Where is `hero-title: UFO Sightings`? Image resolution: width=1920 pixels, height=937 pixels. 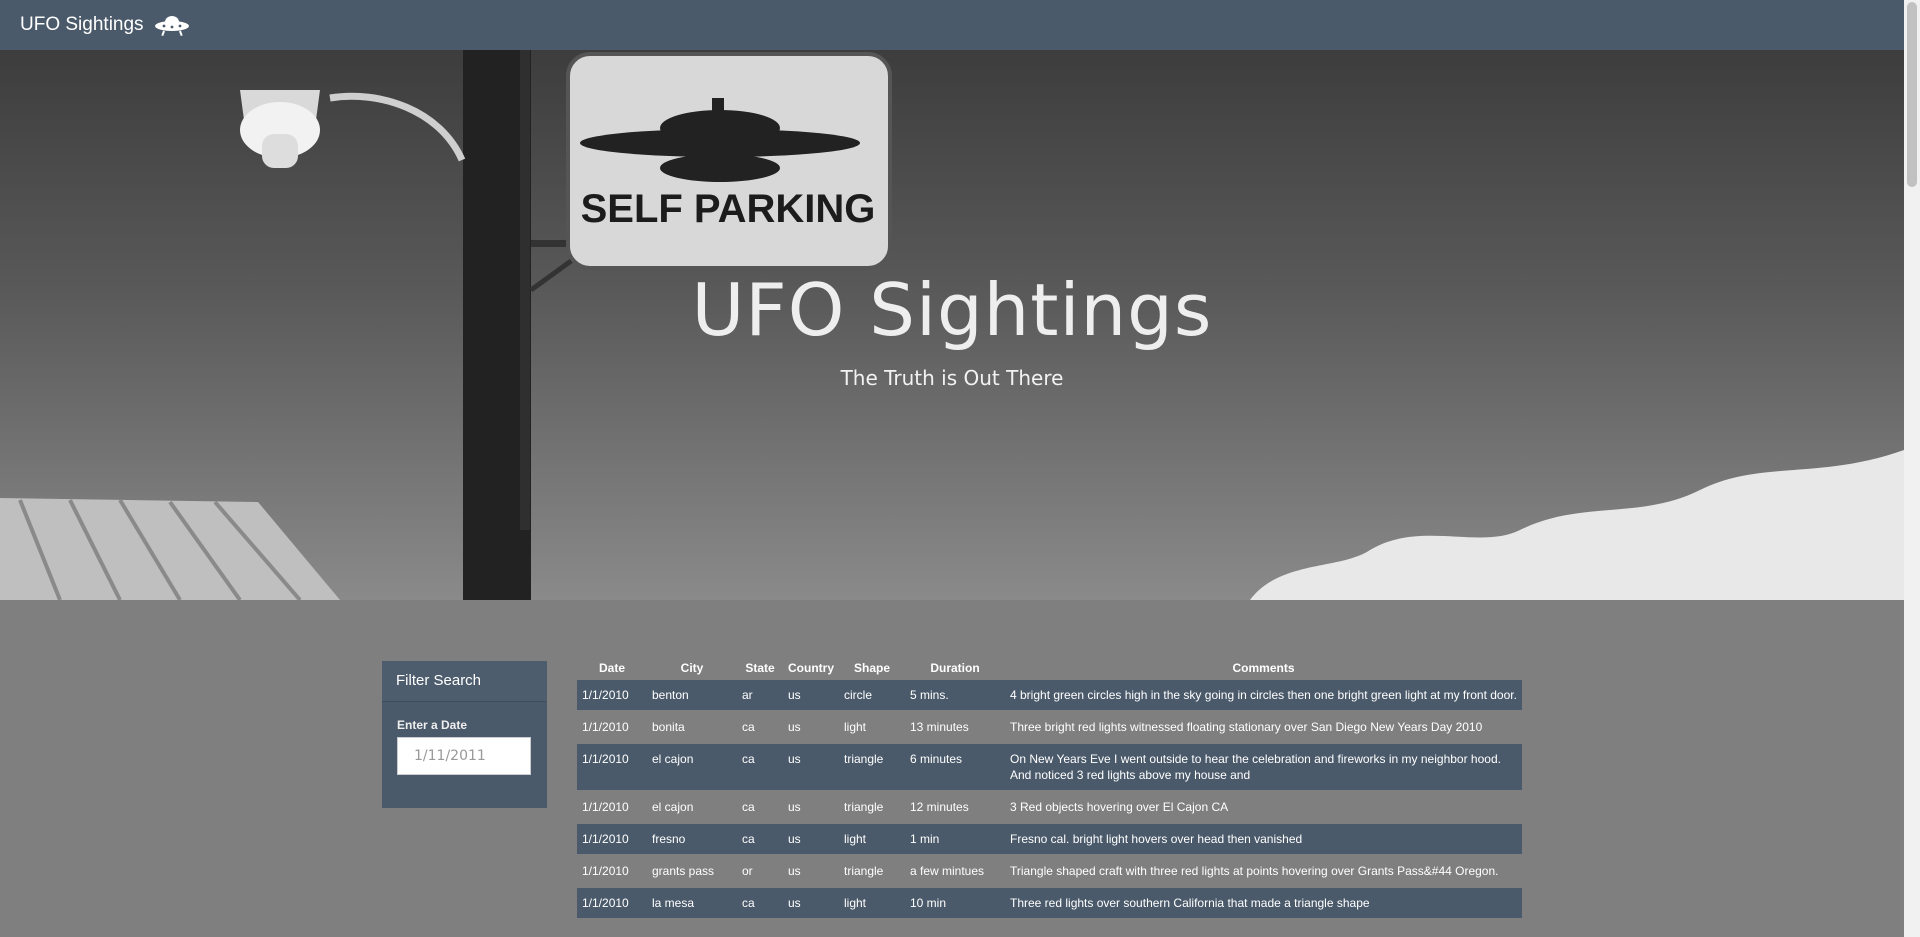 hero-title: UFO Sightings is located at coordinates (952, 310).